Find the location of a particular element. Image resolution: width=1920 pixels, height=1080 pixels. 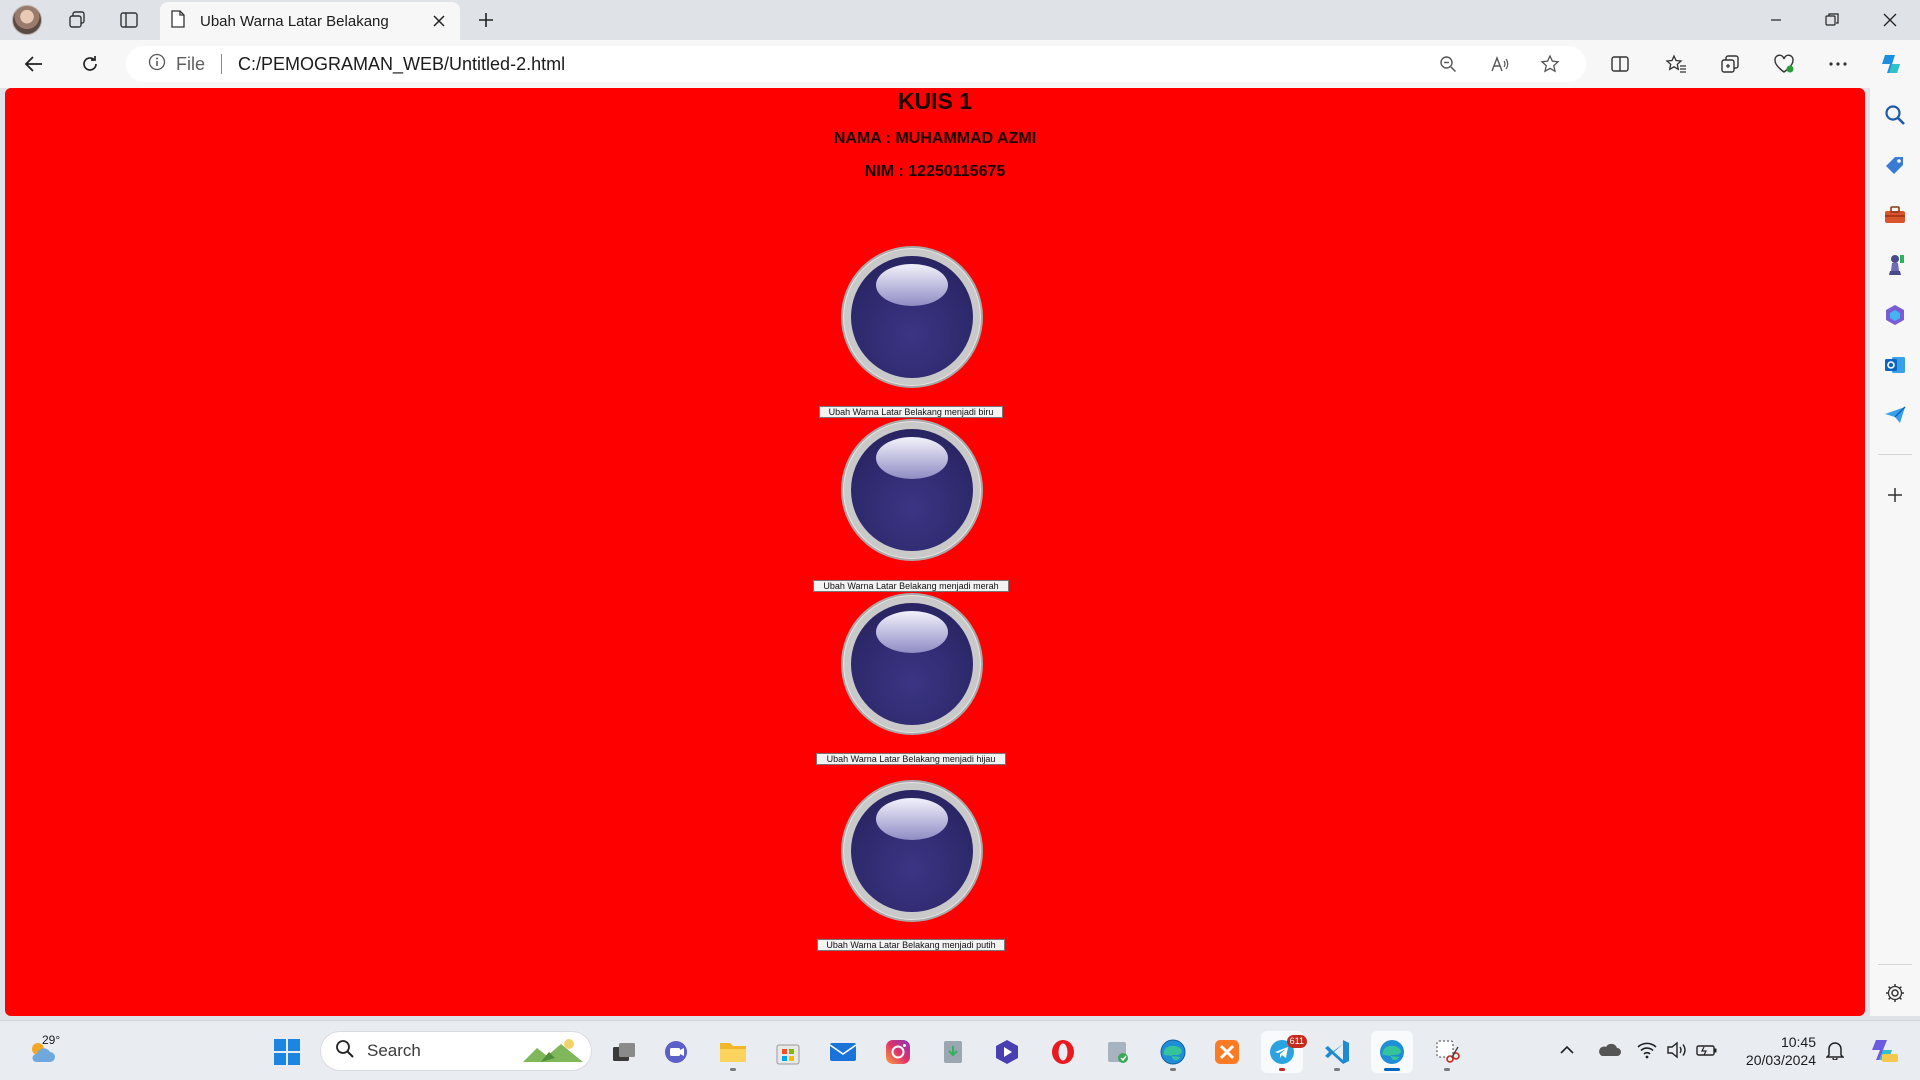

url-text: C:/PEMOGRAMAN_WEB/Untitled-2.html is located at coordinates (401, 64).